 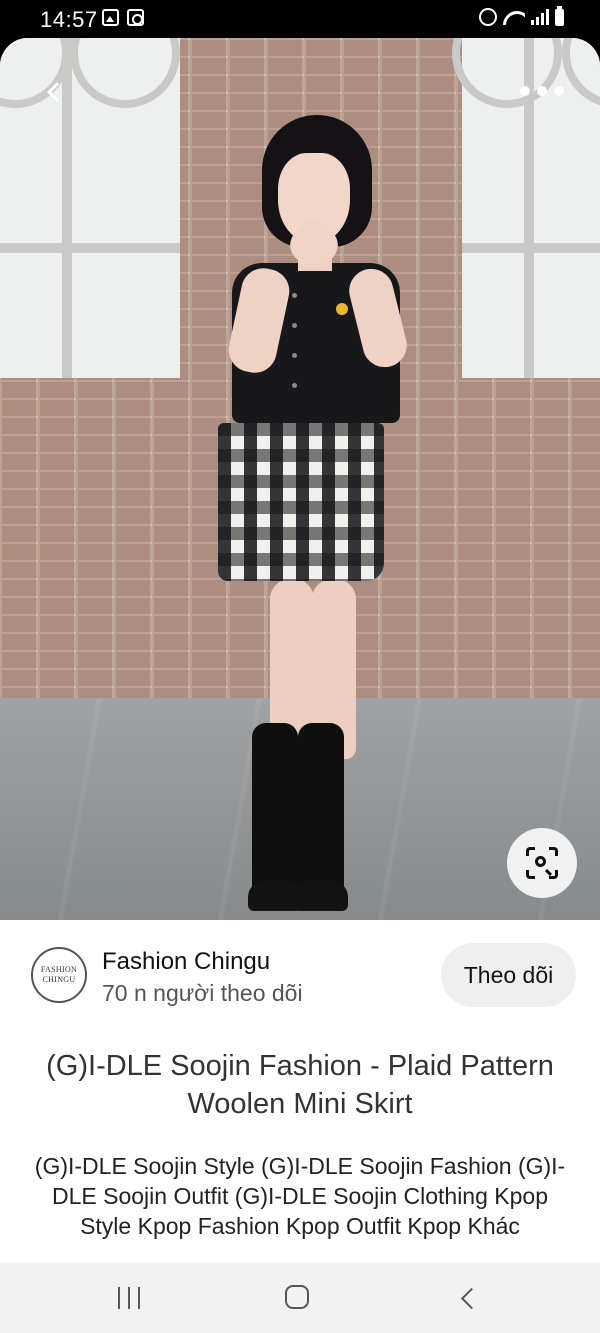 What do you see at coordinates (90, 208) in the screenshot?
I see `window-left` at bounding box center [90, 208].